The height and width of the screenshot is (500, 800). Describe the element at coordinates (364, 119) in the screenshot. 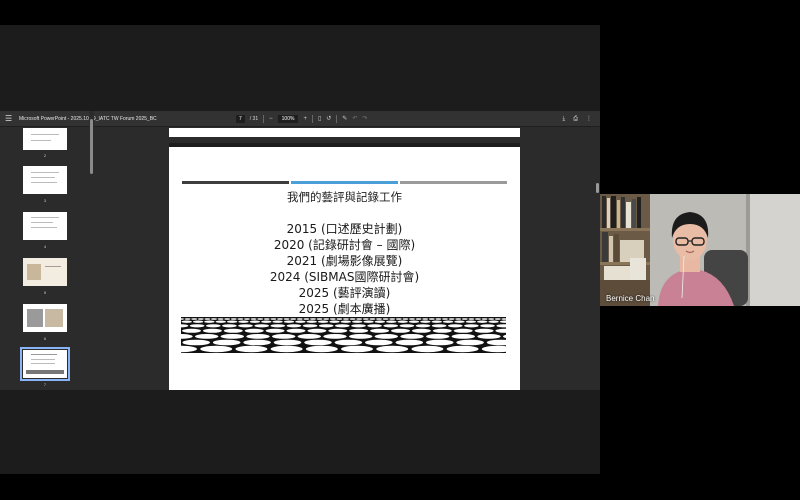

I see `redo-icon: ↷` at that location.